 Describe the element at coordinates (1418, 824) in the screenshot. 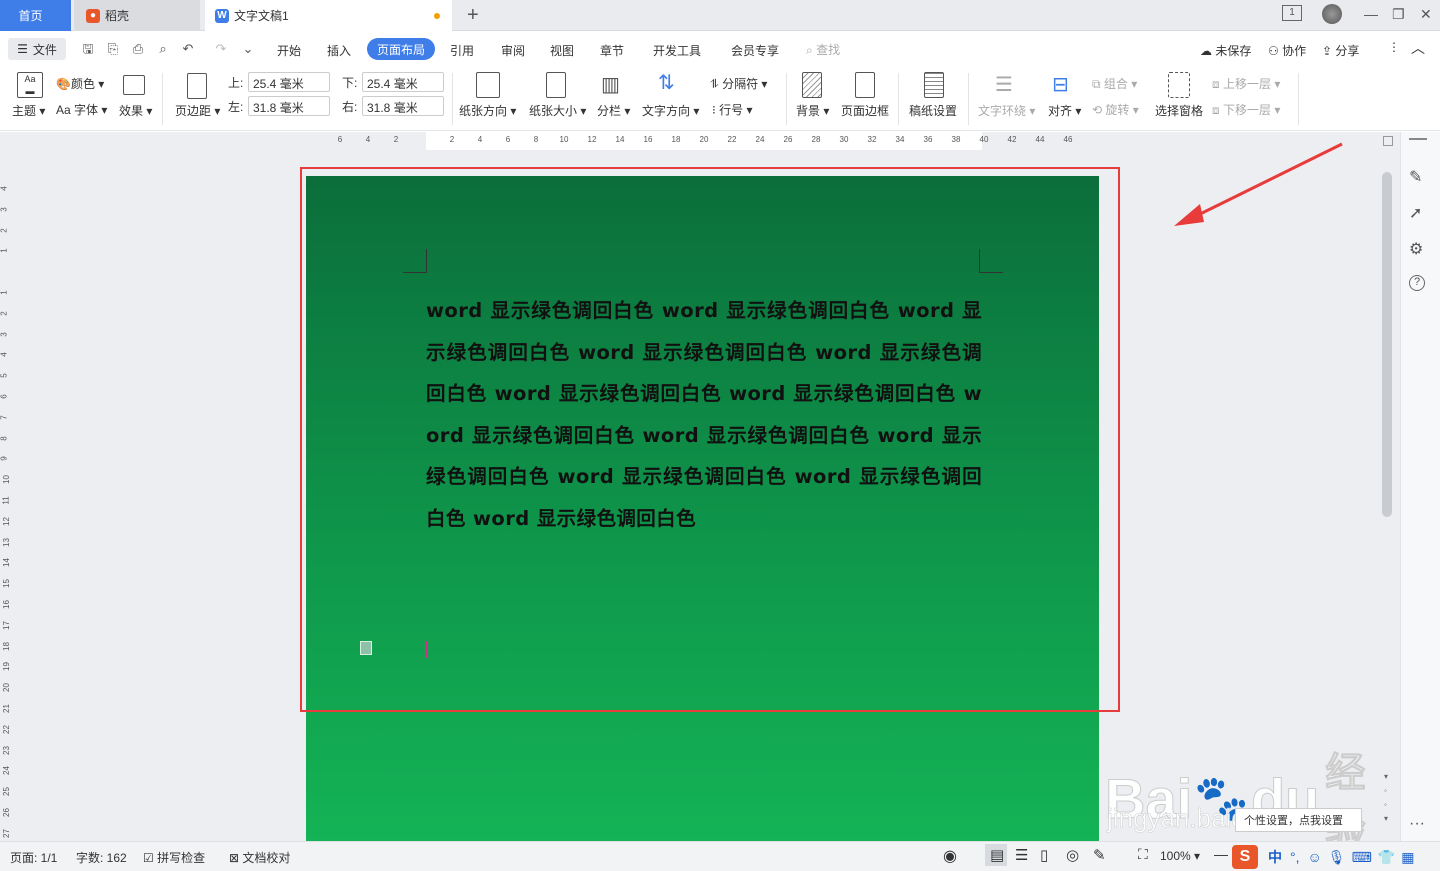

I see `panel-more-icon: ···` at that location.